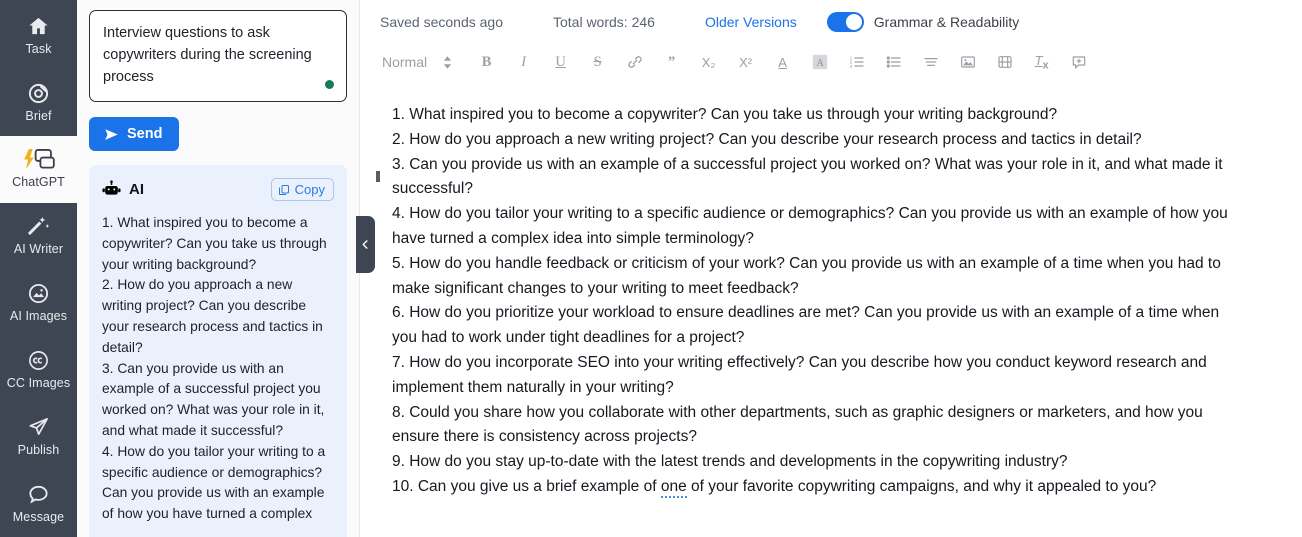  I want to click on send-button: Send, so click(134, 134).